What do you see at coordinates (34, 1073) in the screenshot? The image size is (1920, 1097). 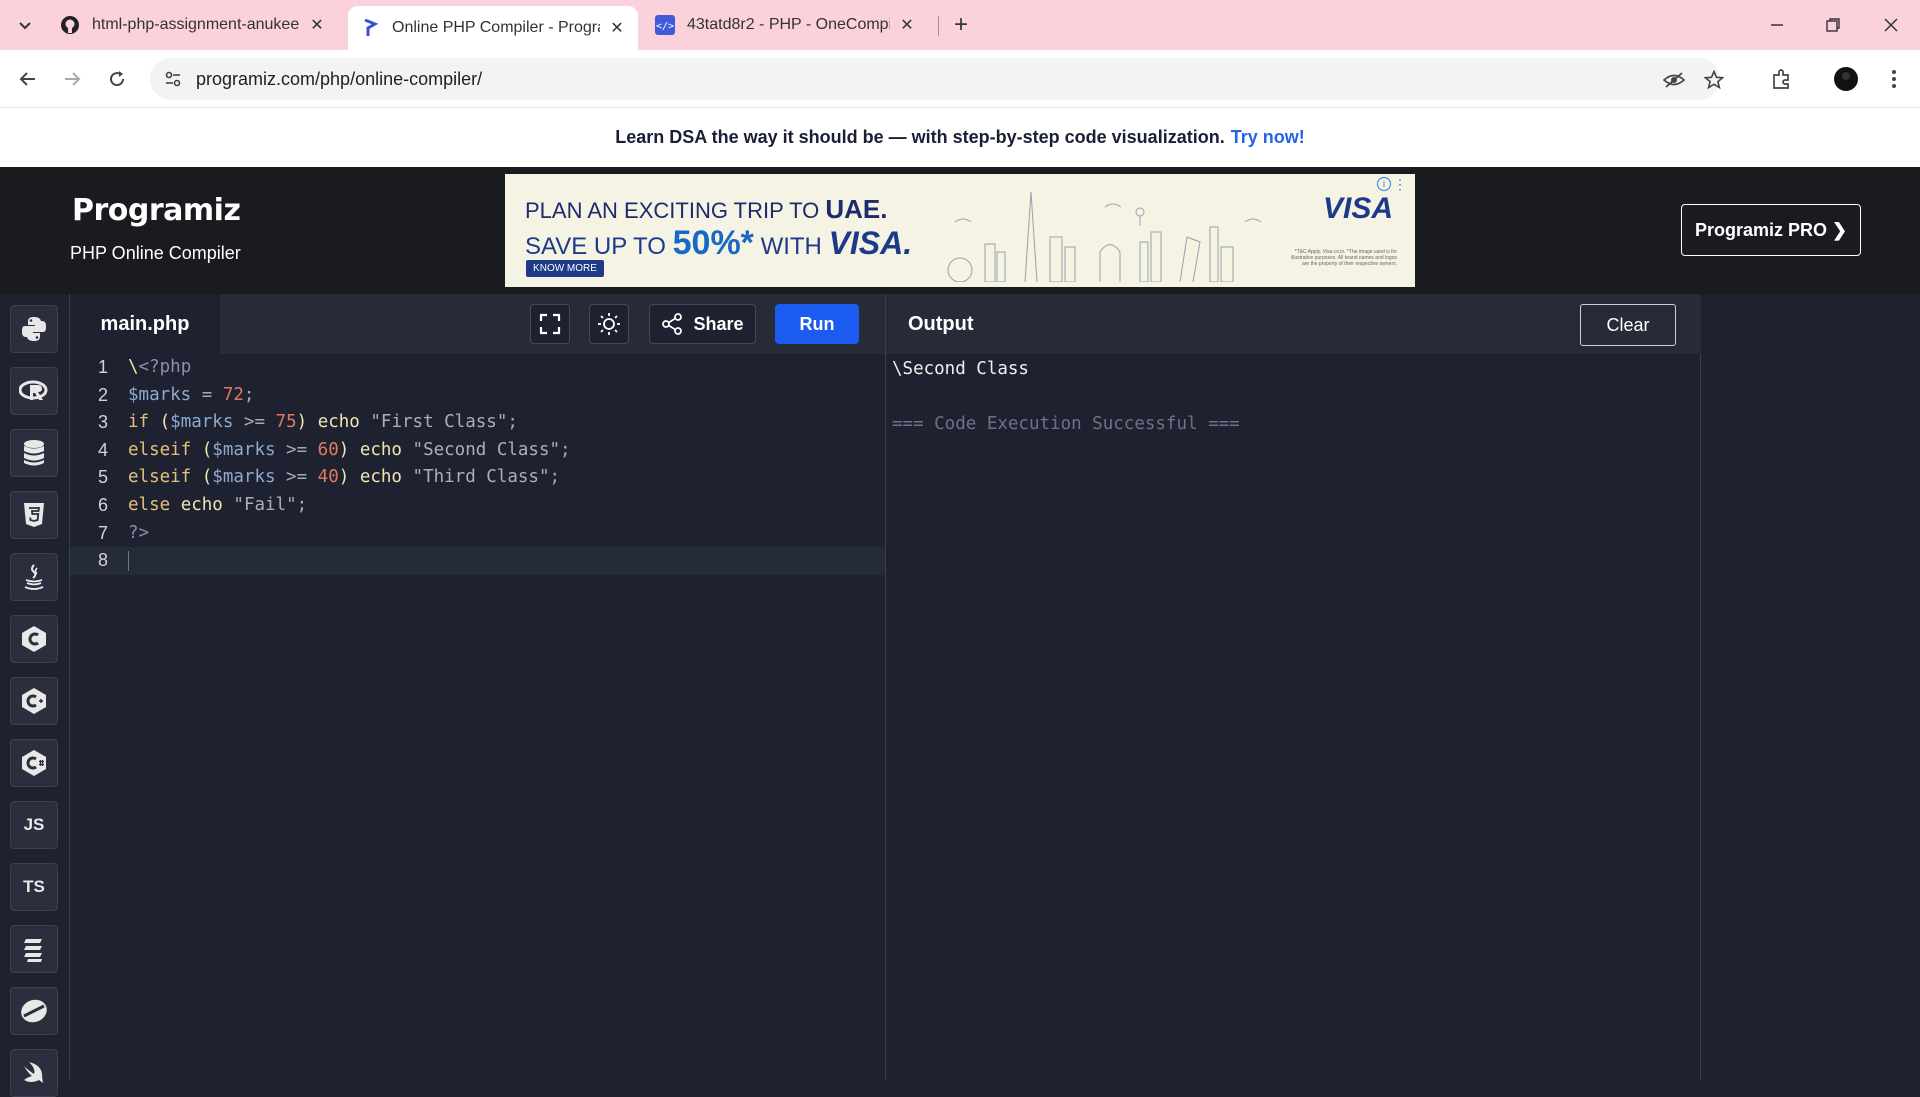 I see `swift-icon` at bounding box center [34, 1073].